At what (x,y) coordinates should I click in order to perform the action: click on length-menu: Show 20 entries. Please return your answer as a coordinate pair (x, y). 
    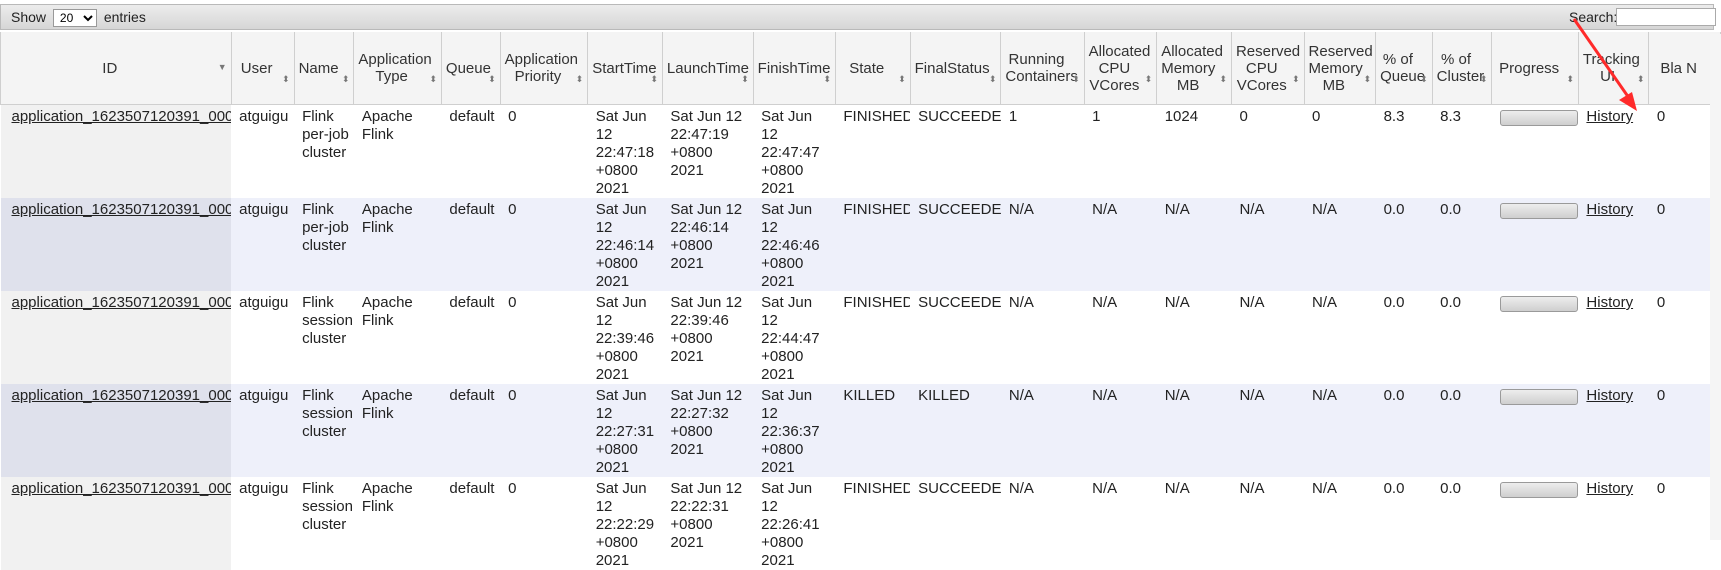
    Looking at the image, I should click on (78, 18).